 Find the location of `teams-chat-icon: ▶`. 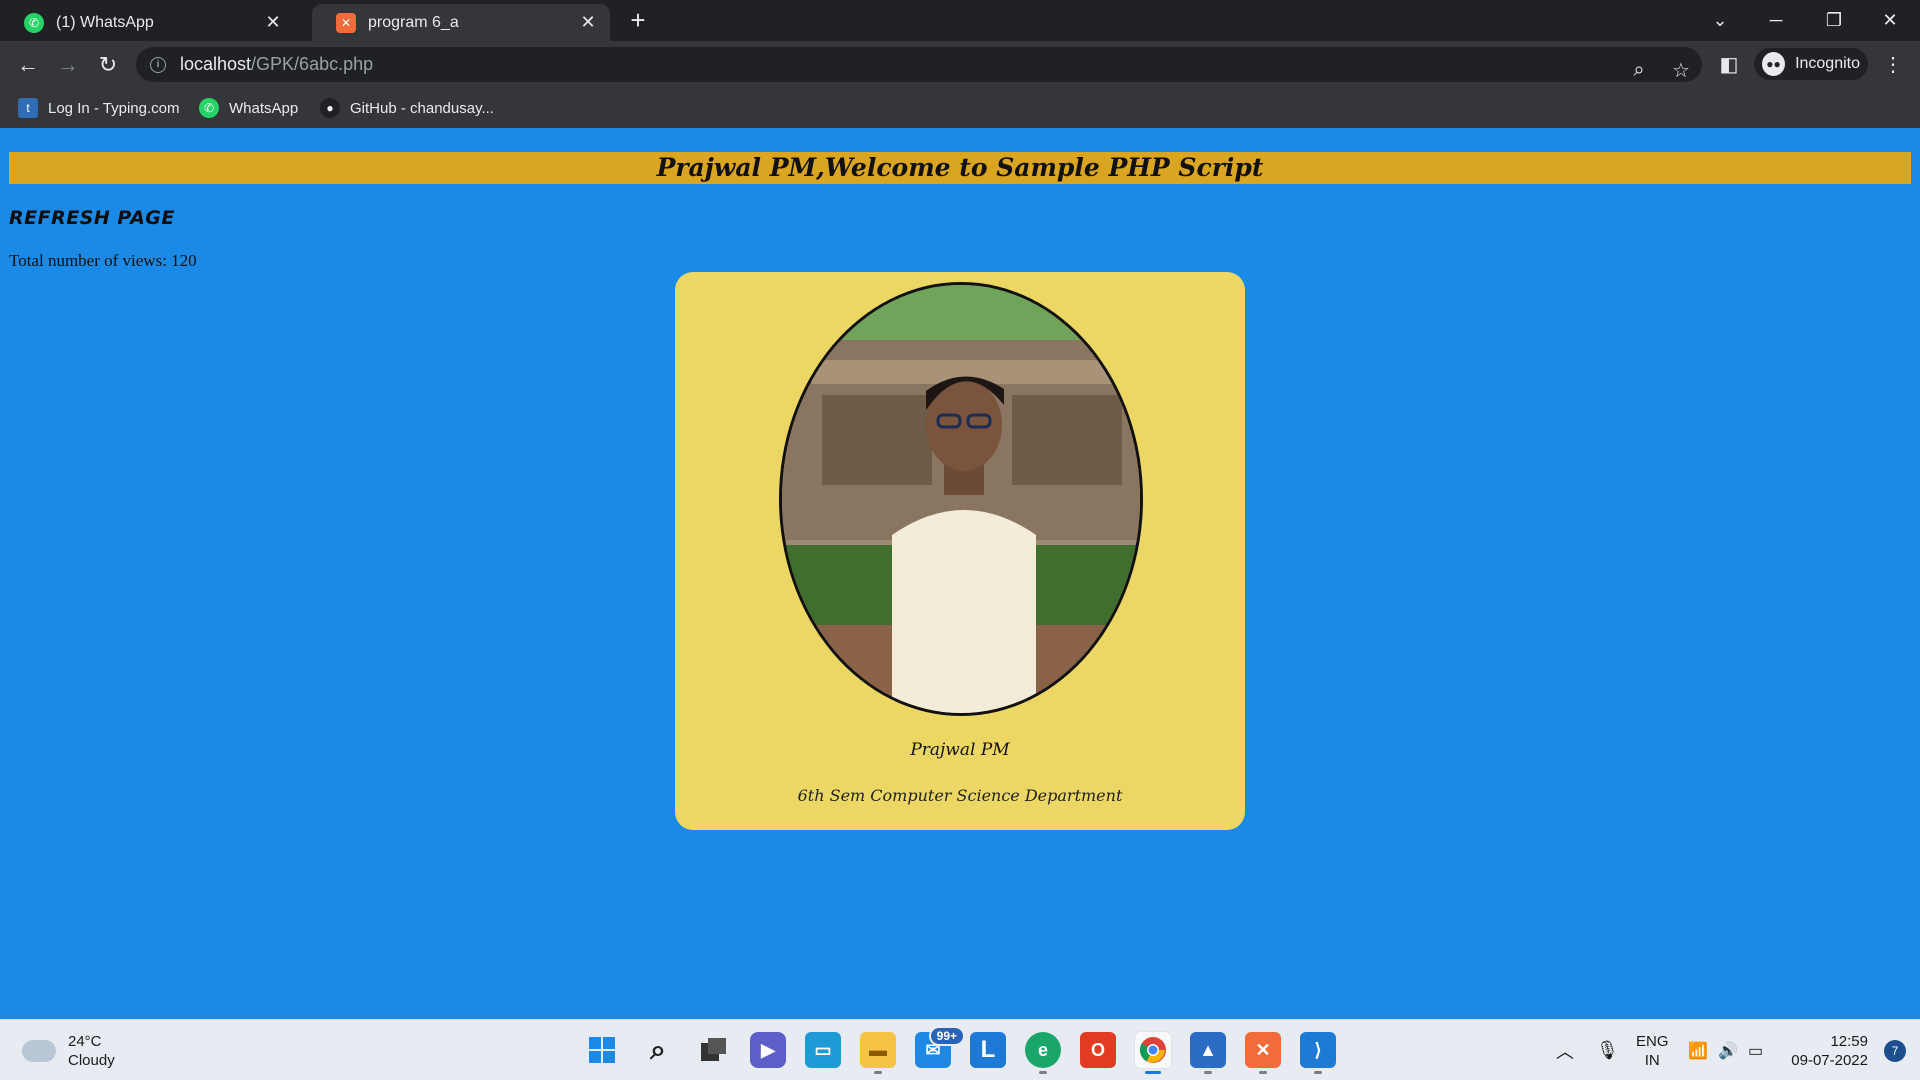

teams-chat-icon: ▶ is located at coordinates (768, 1050).